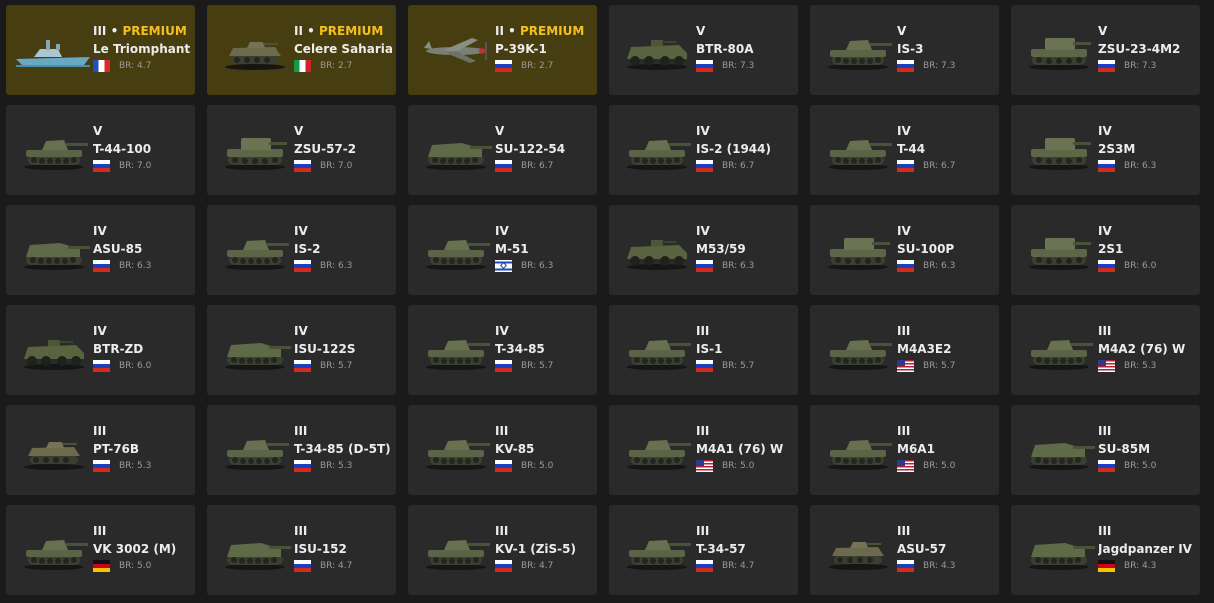 Image resolution: width=1214 pixels, height=603 pixels. What do you see at coordinates (135, 466) in the screenshot?
I see `battle-rating: BR: 5.3` at bounding box center [135, 466].